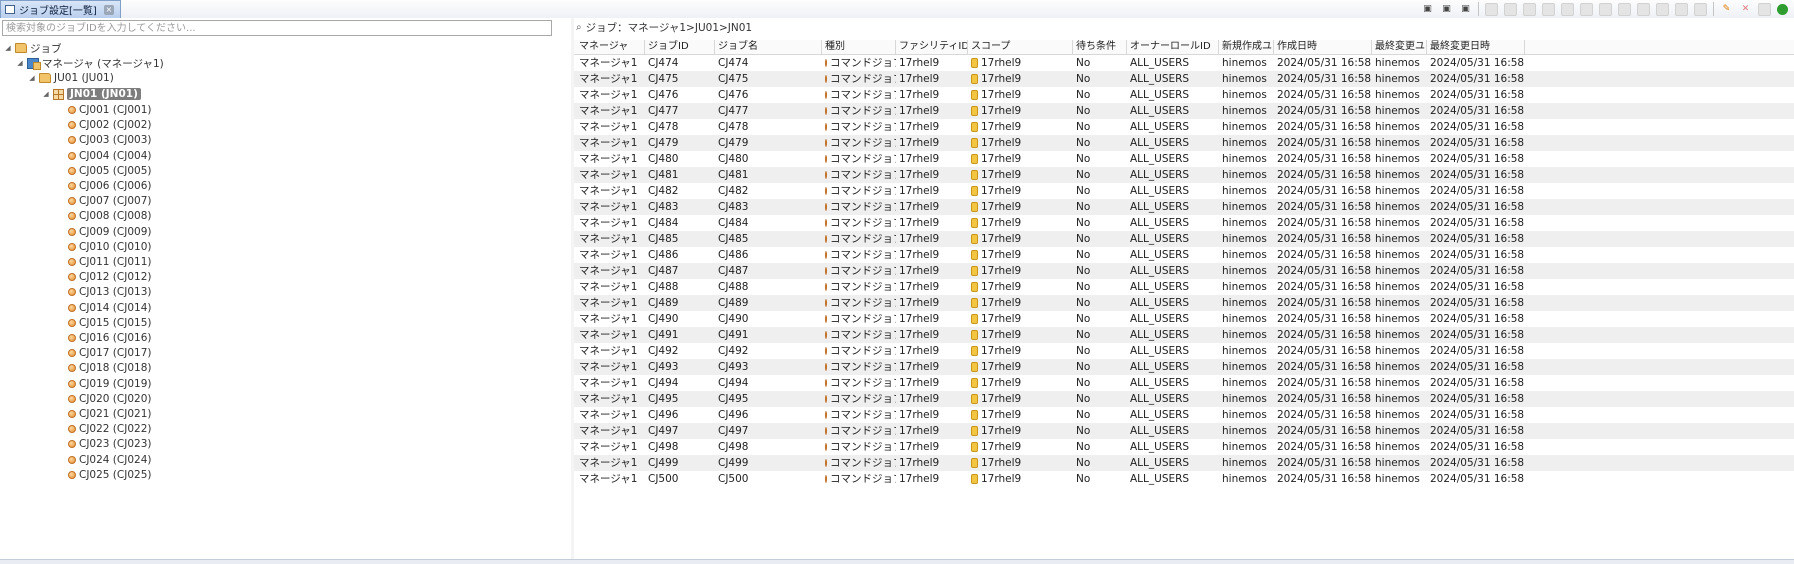 The height and width of the screenshot is (564, 1794). Describe the element at coordinates (109, 232) in the screenshot. I see `tree-node-job: CJ009 (CJ009)` at that location.